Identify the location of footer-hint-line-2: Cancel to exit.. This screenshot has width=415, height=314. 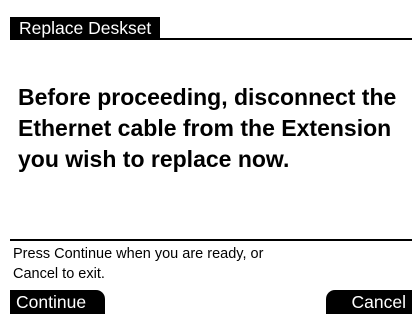
(59, 274).